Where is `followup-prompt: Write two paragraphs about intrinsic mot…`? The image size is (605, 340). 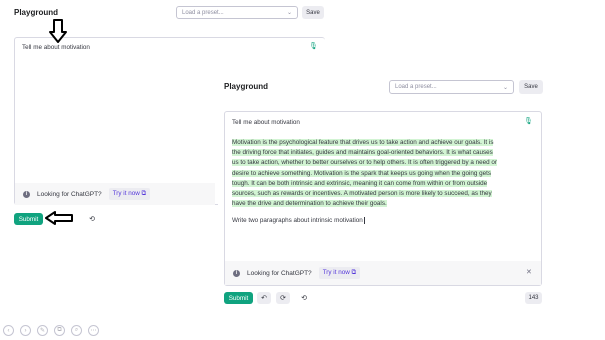 followup-prompt: Write two paragraphs about intrinsic mot… is located at coordinates (298, 221).